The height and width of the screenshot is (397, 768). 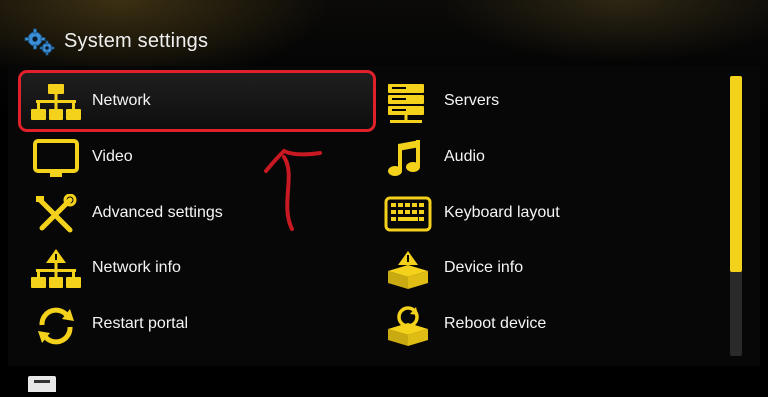 What do you see at coordinates (195, 102) in the screenshot?
I see `menu-item-network: Network` at bounding box center [195, 102].